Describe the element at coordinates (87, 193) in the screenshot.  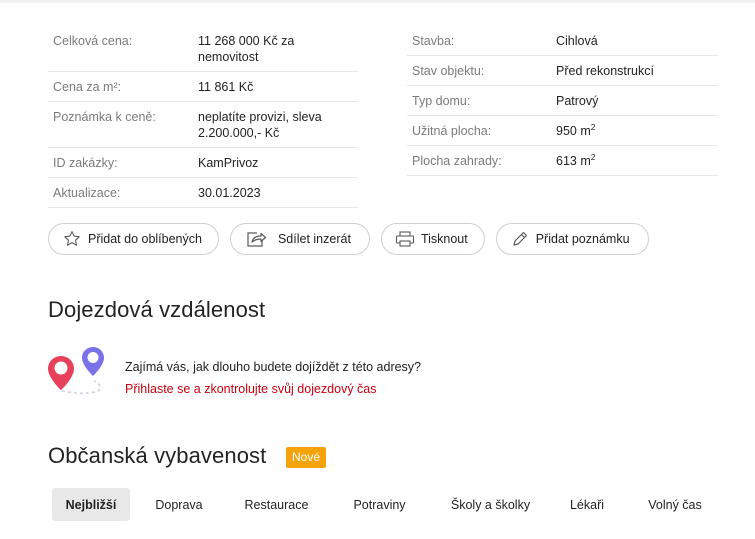
I see `param-label: Aktualizace:` at that location.